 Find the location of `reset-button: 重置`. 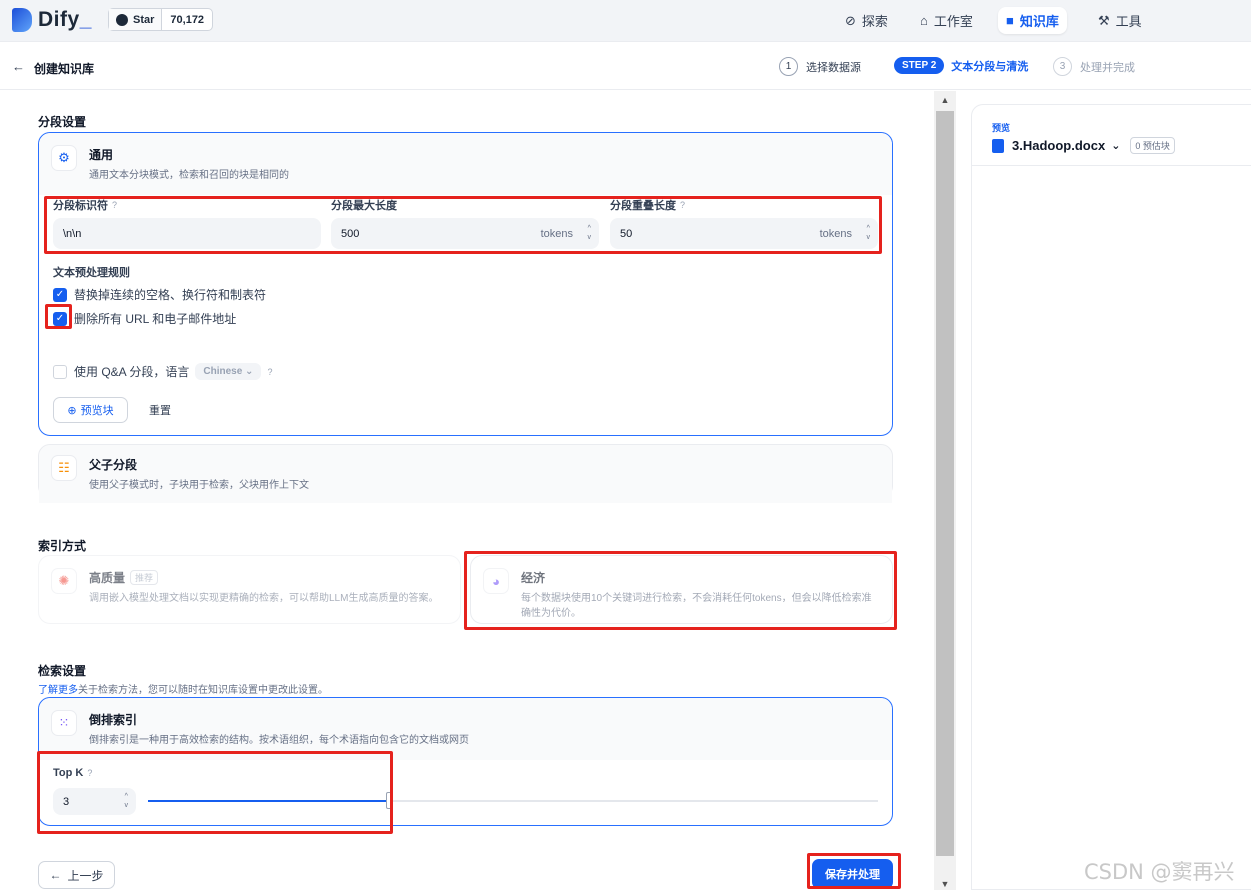

reset-button: 重置 is located at coordinates (160, 410).